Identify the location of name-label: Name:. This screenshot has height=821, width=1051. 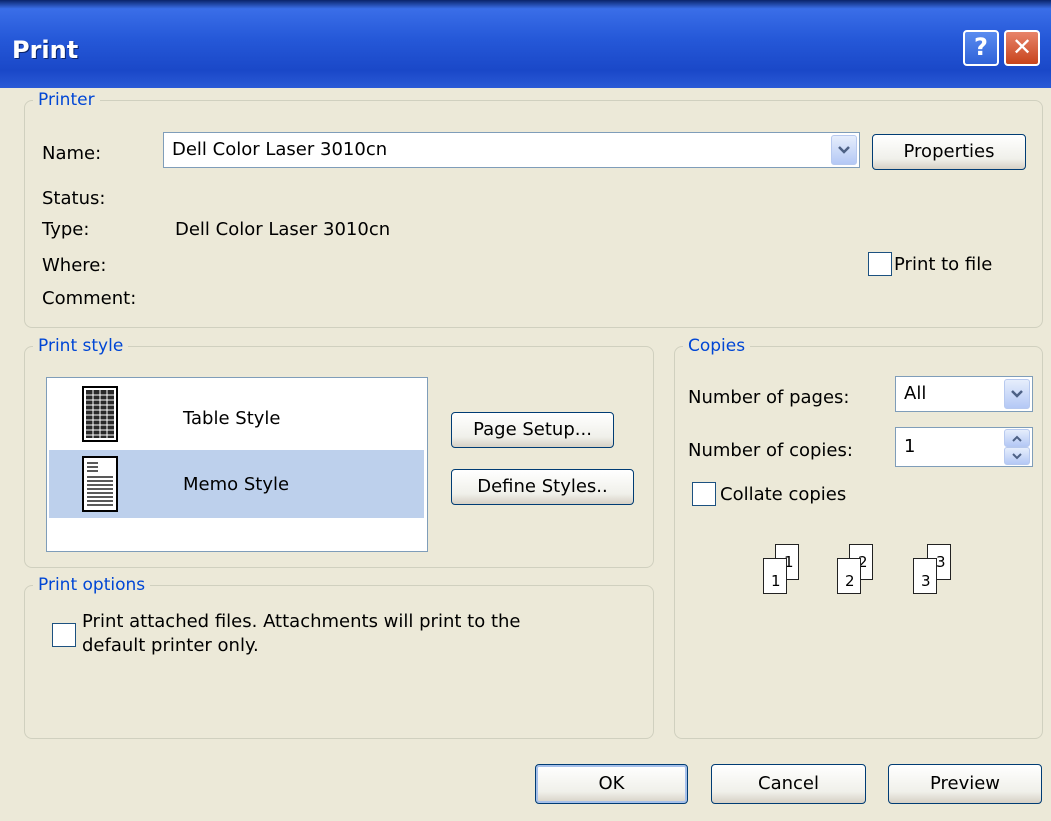
(72, 153).